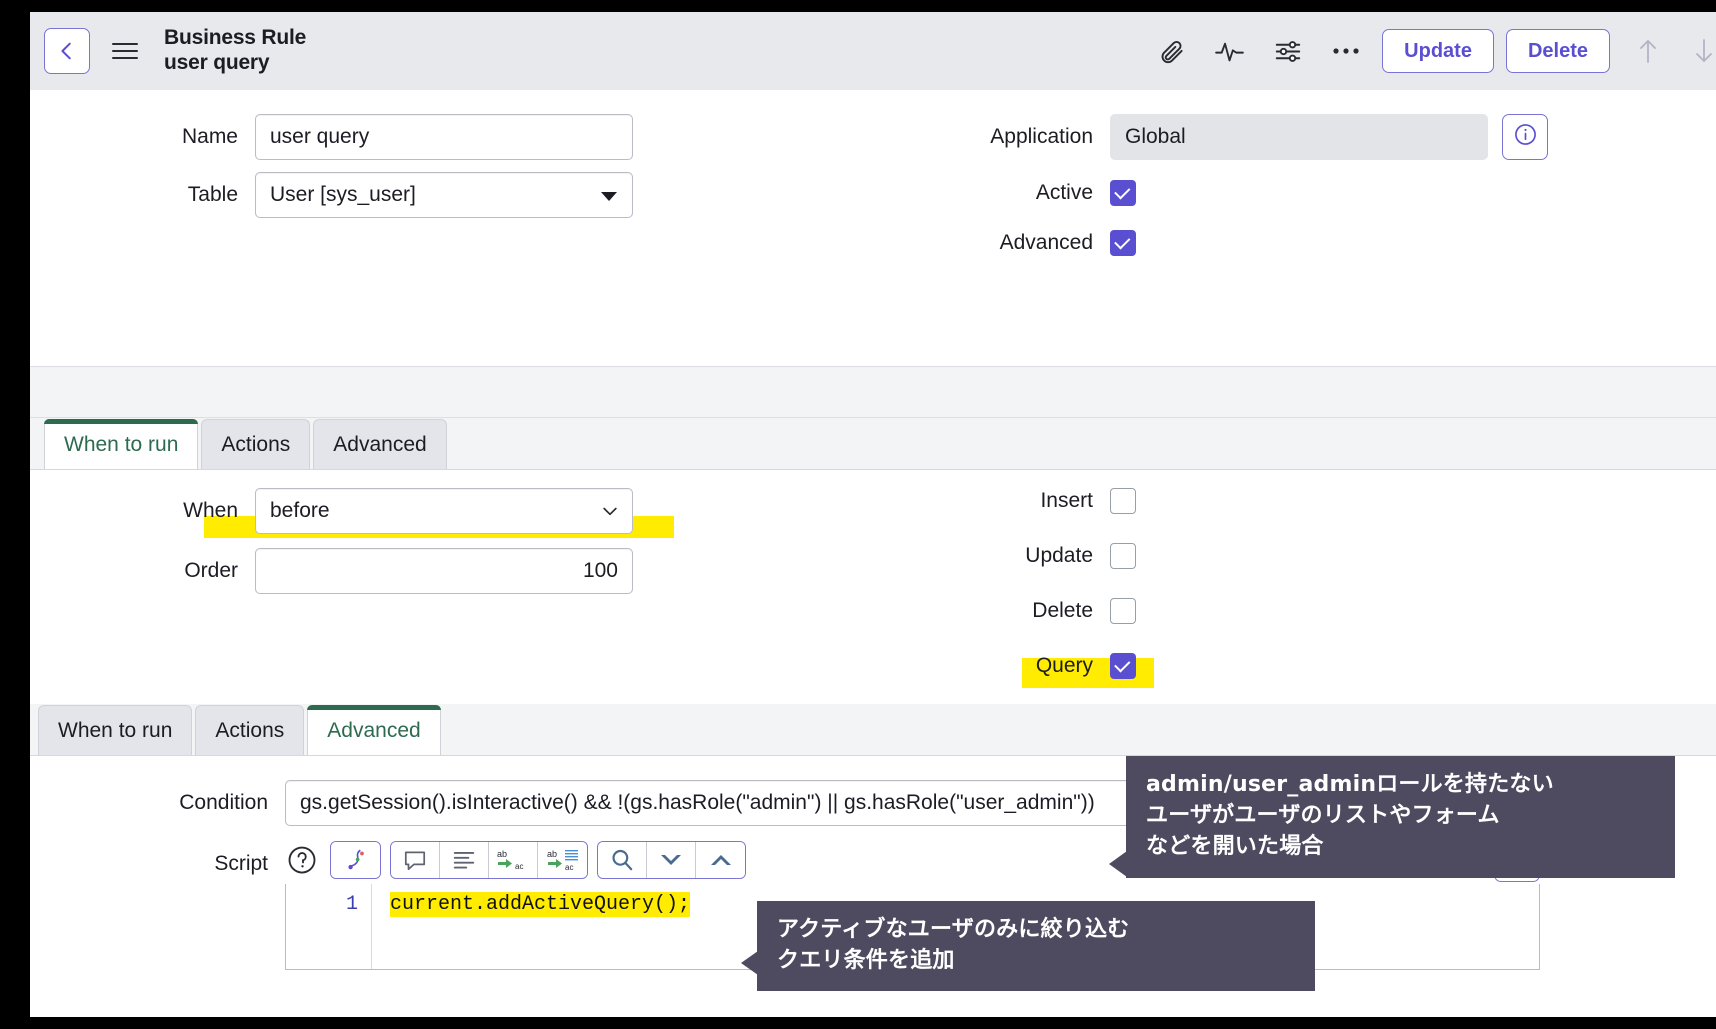 The width and height of the screenshot is (1716, 1029). Describe the element at coordinates (1066, 500) in the screenshot. I see `insert-label: Insert` at that location.